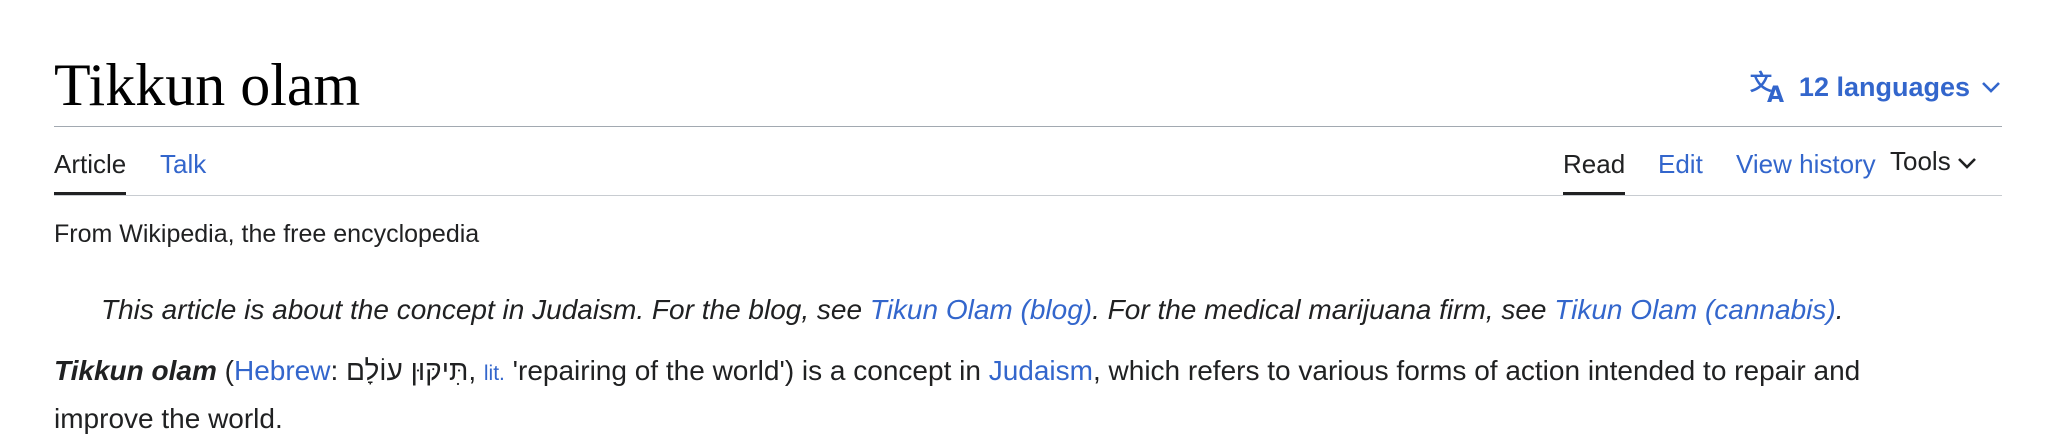 The image size is (2060, 446). Describe the element at coordinates (207, 85) in the screenshot. I see `page-title: Tikkun olam` at that location.